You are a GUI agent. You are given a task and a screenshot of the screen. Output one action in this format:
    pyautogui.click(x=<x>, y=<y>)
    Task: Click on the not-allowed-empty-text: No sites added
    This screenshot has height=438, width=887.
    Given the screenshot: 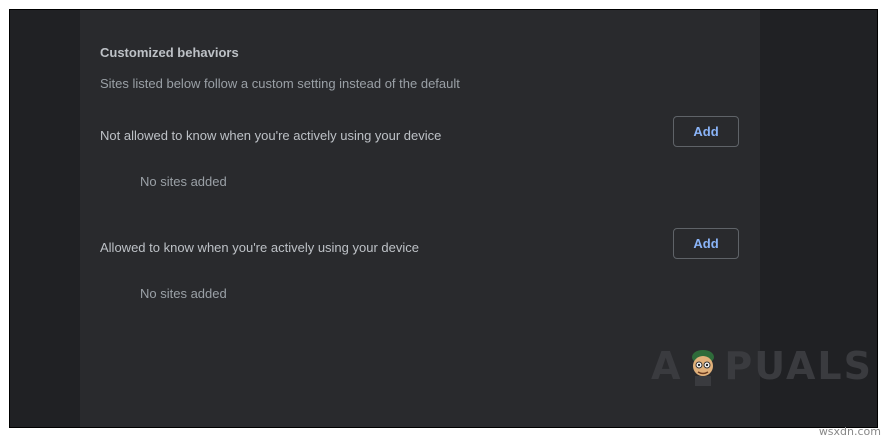 What is the action you would take?
    pyautogui.click(x=183, y=181)
    